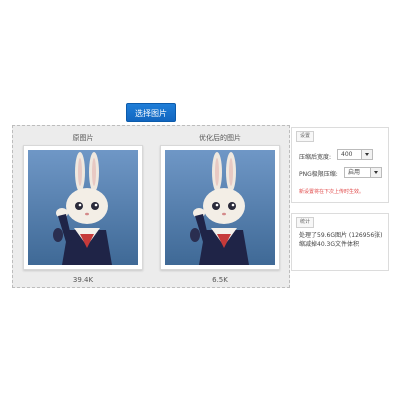 The width and height of the screenshot is (400, 400). What do you see at coordinates (340, 165) in the screenshot?
I see `settings-panel: 设置 压缩后宽度: 400 PNG极限压缩: 启用 新设置将在下次上传时生效。` at bounding box center [340, 165].